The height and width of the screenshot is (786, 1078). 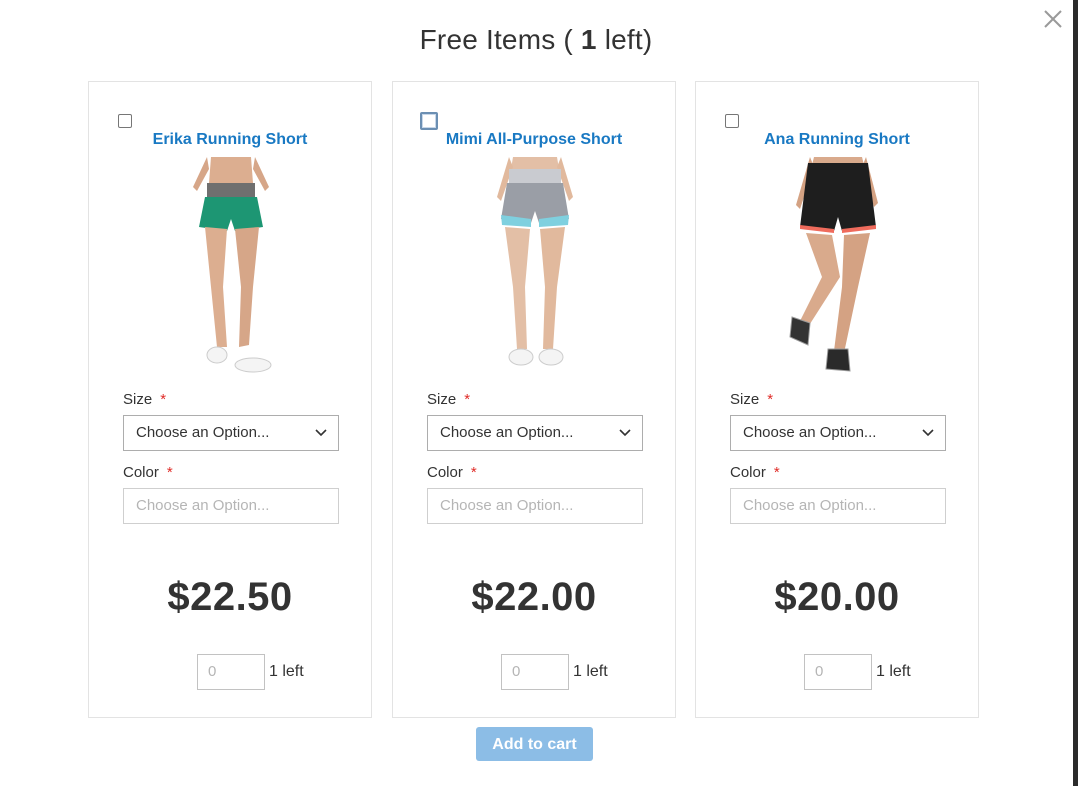 I want to click on modal-title: Free Items ( 1 left), so click(x=536, y=40).